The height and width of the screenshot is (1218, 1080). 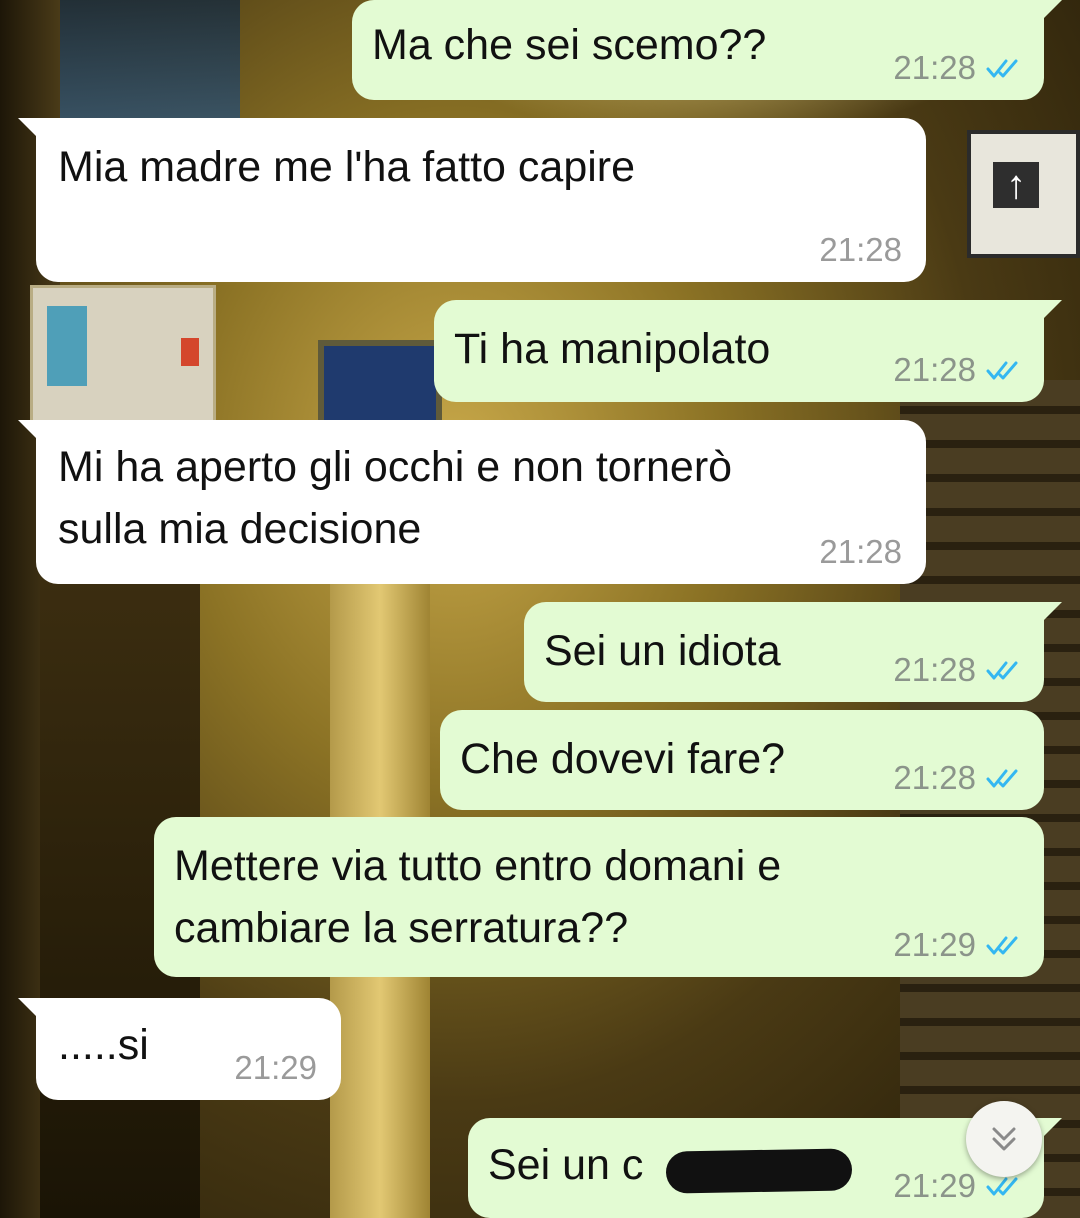 I want to click on double-chevron-down-icon, so click(x=1004, y=1139).